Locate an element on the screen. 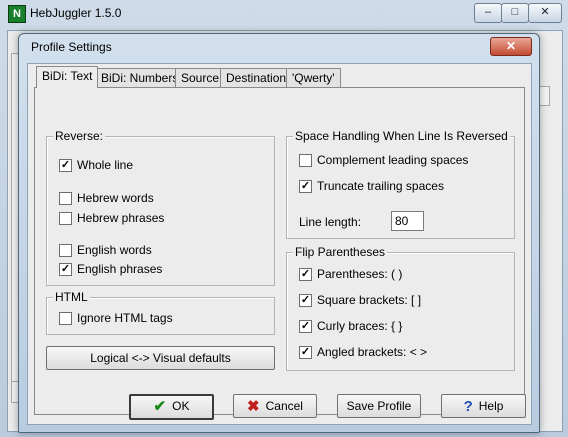 This screenshot has height=437, width=568. ignore-html-tags-label: Ignore HTML tags is located at coordinates (125, 318).